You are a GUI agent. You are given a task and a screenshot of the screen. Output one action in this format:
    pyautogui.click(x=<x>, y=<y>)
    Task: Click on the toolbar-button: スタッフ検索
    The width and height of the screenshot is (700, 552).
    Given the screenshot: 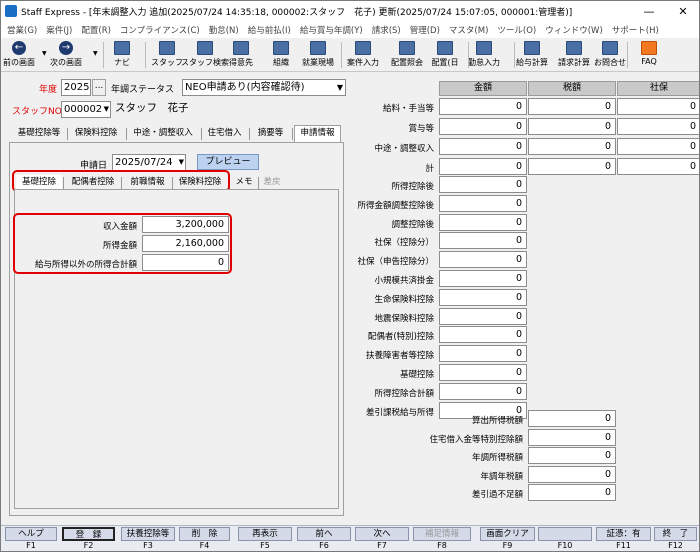 What is the action you would take?
    pyautogui.click(x=205, y=54)
    